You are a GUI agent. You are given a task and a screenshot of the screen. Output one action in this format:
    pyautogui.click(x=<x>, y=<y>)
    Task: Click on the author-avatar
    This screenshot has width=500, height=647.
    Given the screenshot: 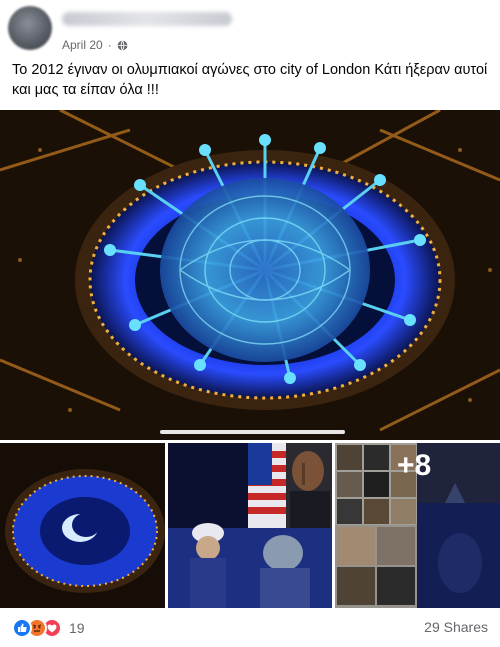 What is the action you would take?
    pyautogui.click(x=30, y=28)
    